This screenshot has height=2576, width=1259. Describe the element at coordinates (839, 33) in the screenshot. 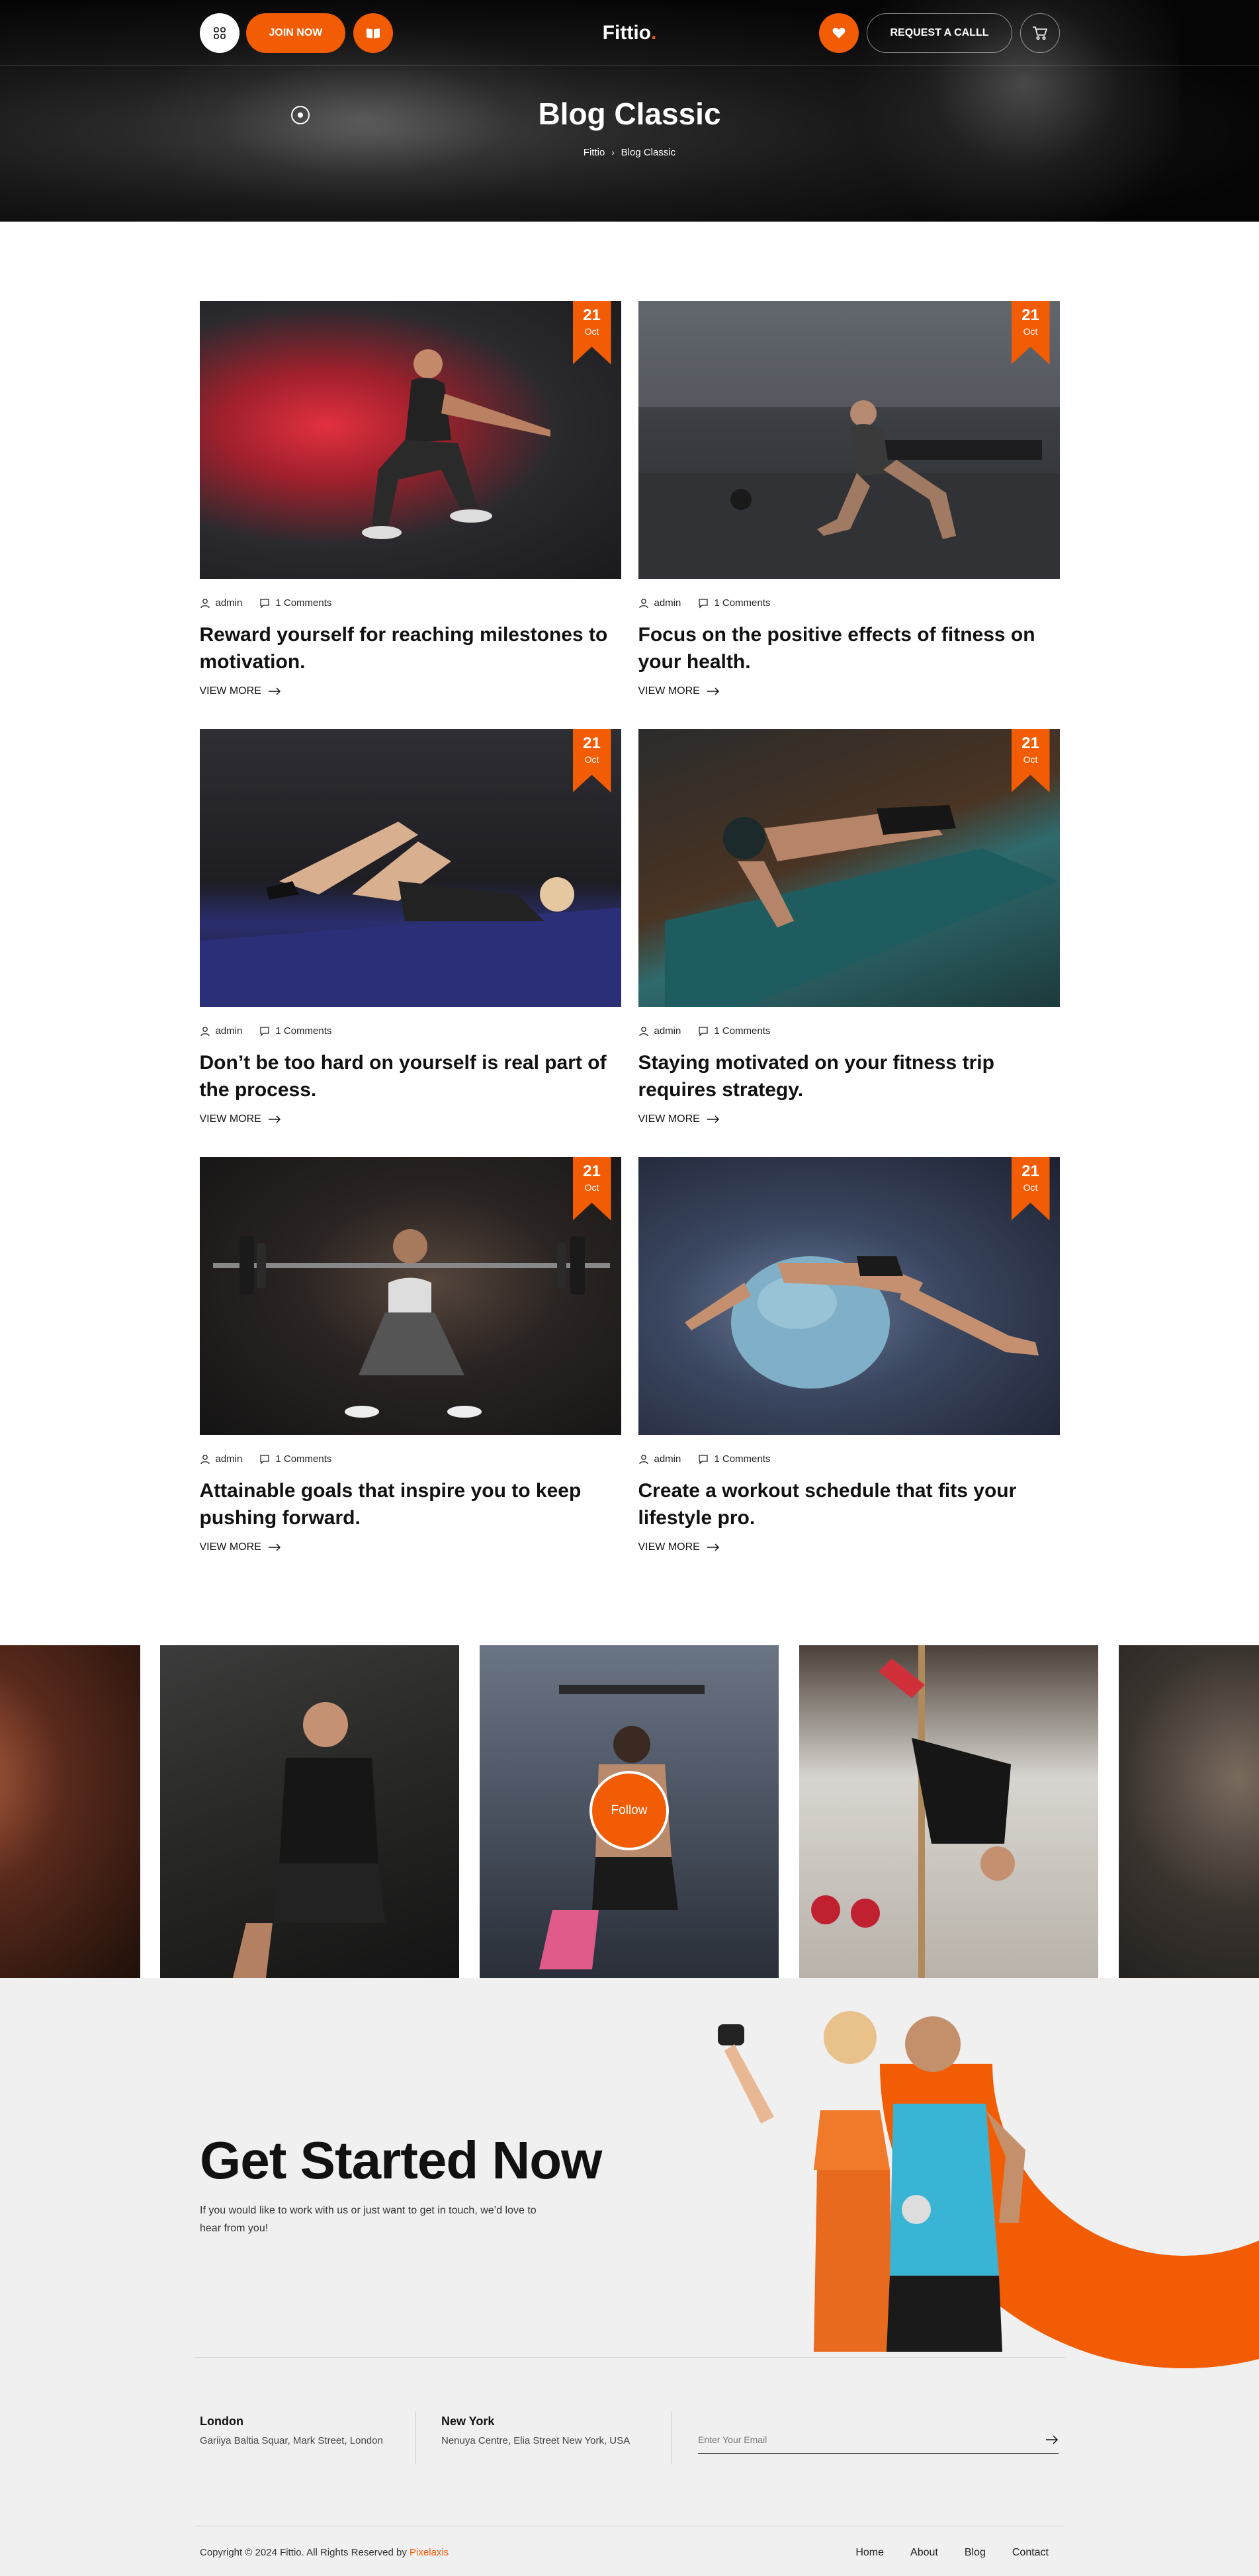

I see `wishlist-button` at that location.